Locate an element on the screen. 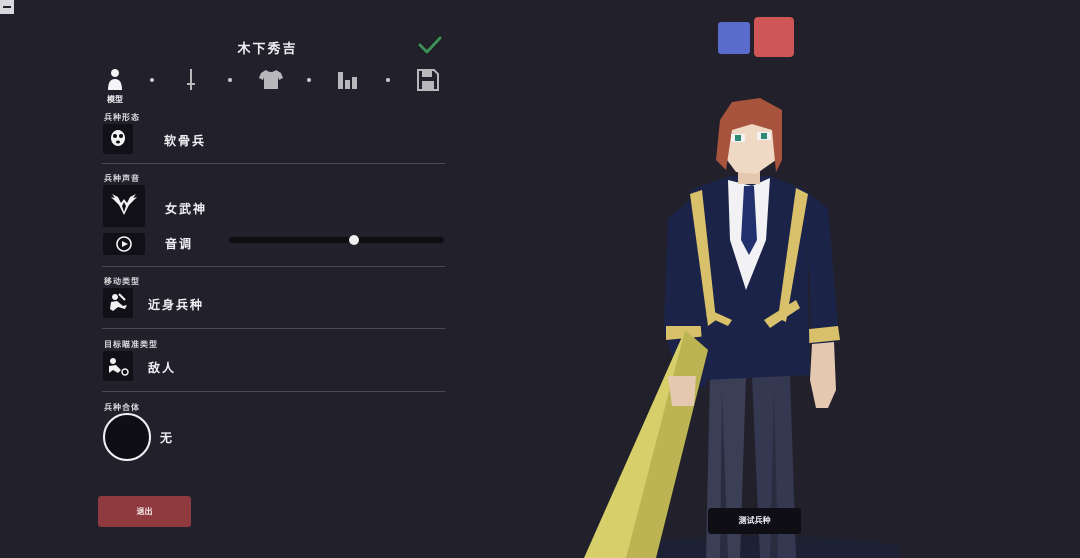  voice-select-button is located at coordinates (124, 206).